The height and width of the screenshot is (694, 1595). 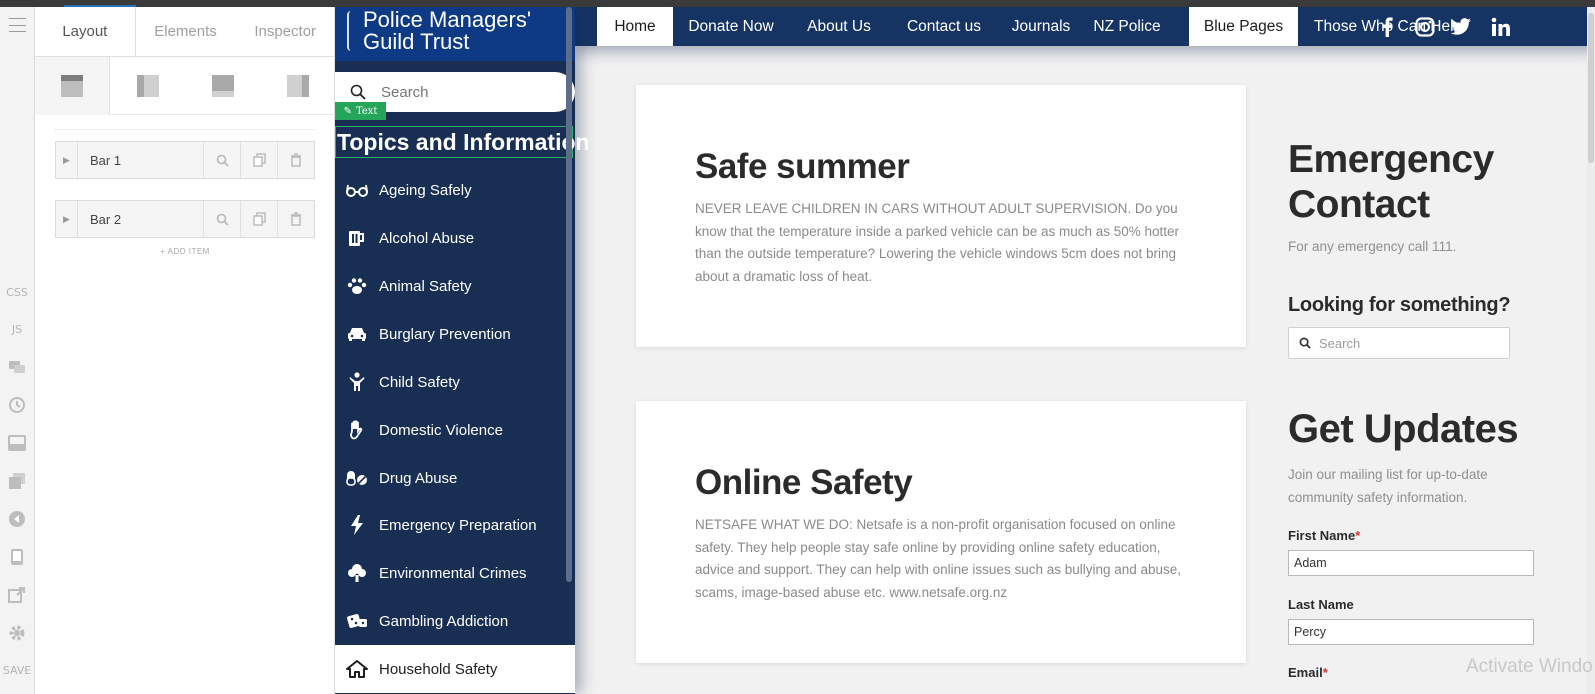 What do you see at coordinates (455, 573) in the screenshot?
I see `sidebar-item-environmental-crimes: Environmental Crimes` at bounding box center [455, 573].